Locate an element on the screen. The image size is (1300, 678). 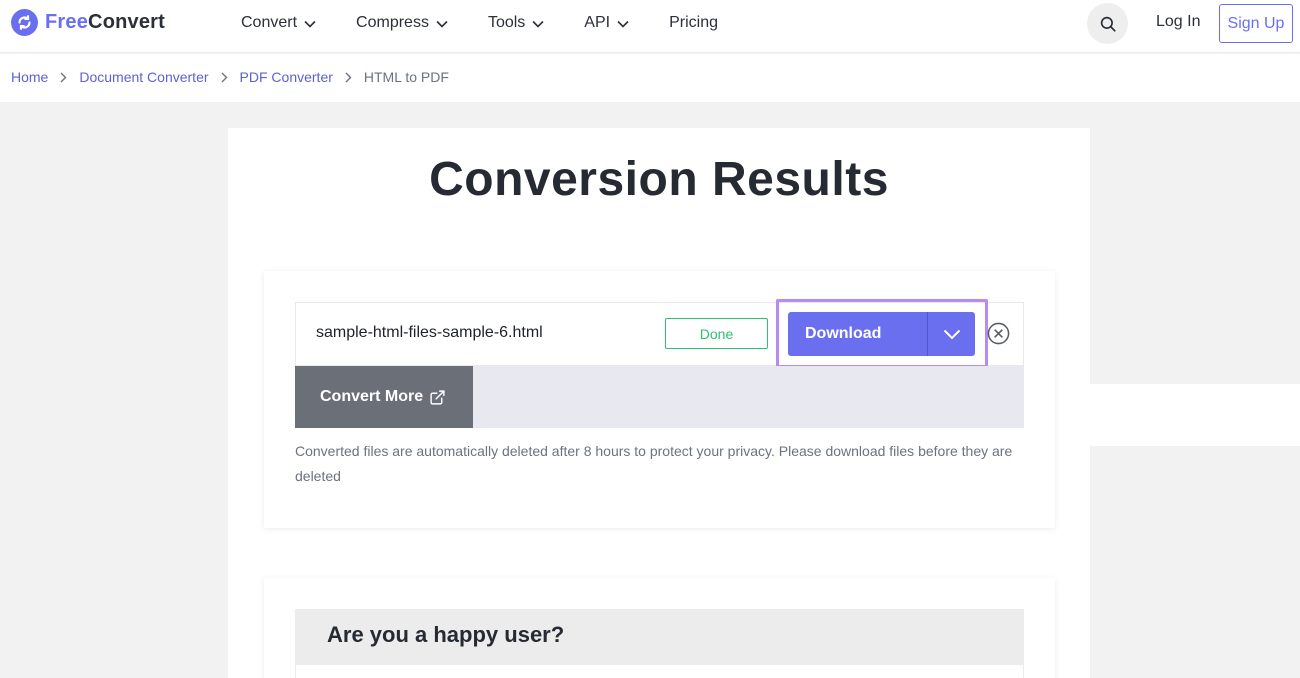
nav-convert: Convert is located at coordinates (278, 23).